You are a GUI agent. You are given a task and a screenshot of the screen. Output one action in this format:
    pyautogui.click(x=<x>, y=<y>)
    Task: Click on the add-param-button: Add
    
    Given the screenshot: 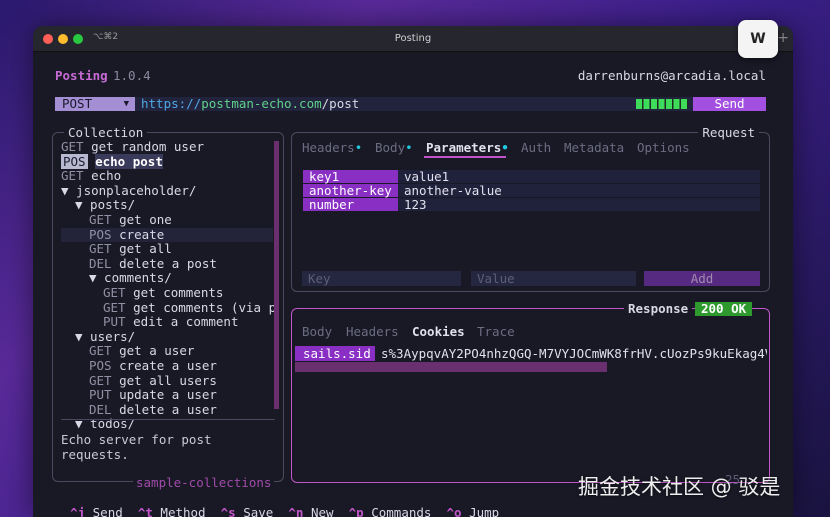 What is the action you would take?
    pyautogui.click(x=702, y=278)
    